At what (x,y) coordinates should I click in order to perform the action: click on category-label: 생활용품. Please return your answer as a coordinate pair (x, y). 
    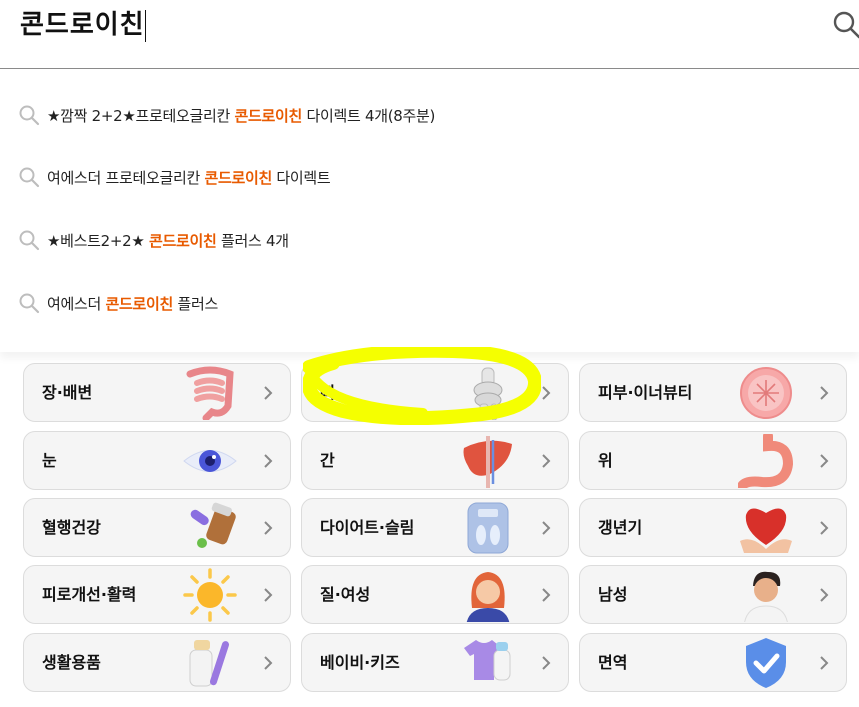
    Looking at the image, I should click on (71, 662).